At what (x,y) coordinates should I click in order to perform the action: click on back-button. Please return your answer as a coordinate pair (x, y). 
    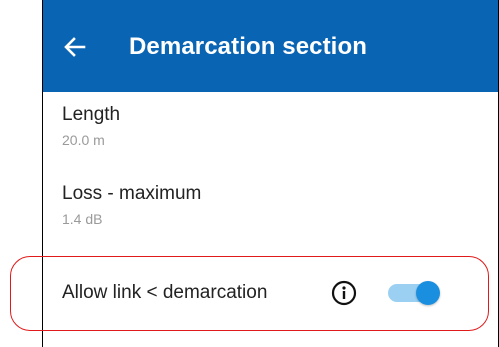
    Looking at the image, I should click on (75, 47).